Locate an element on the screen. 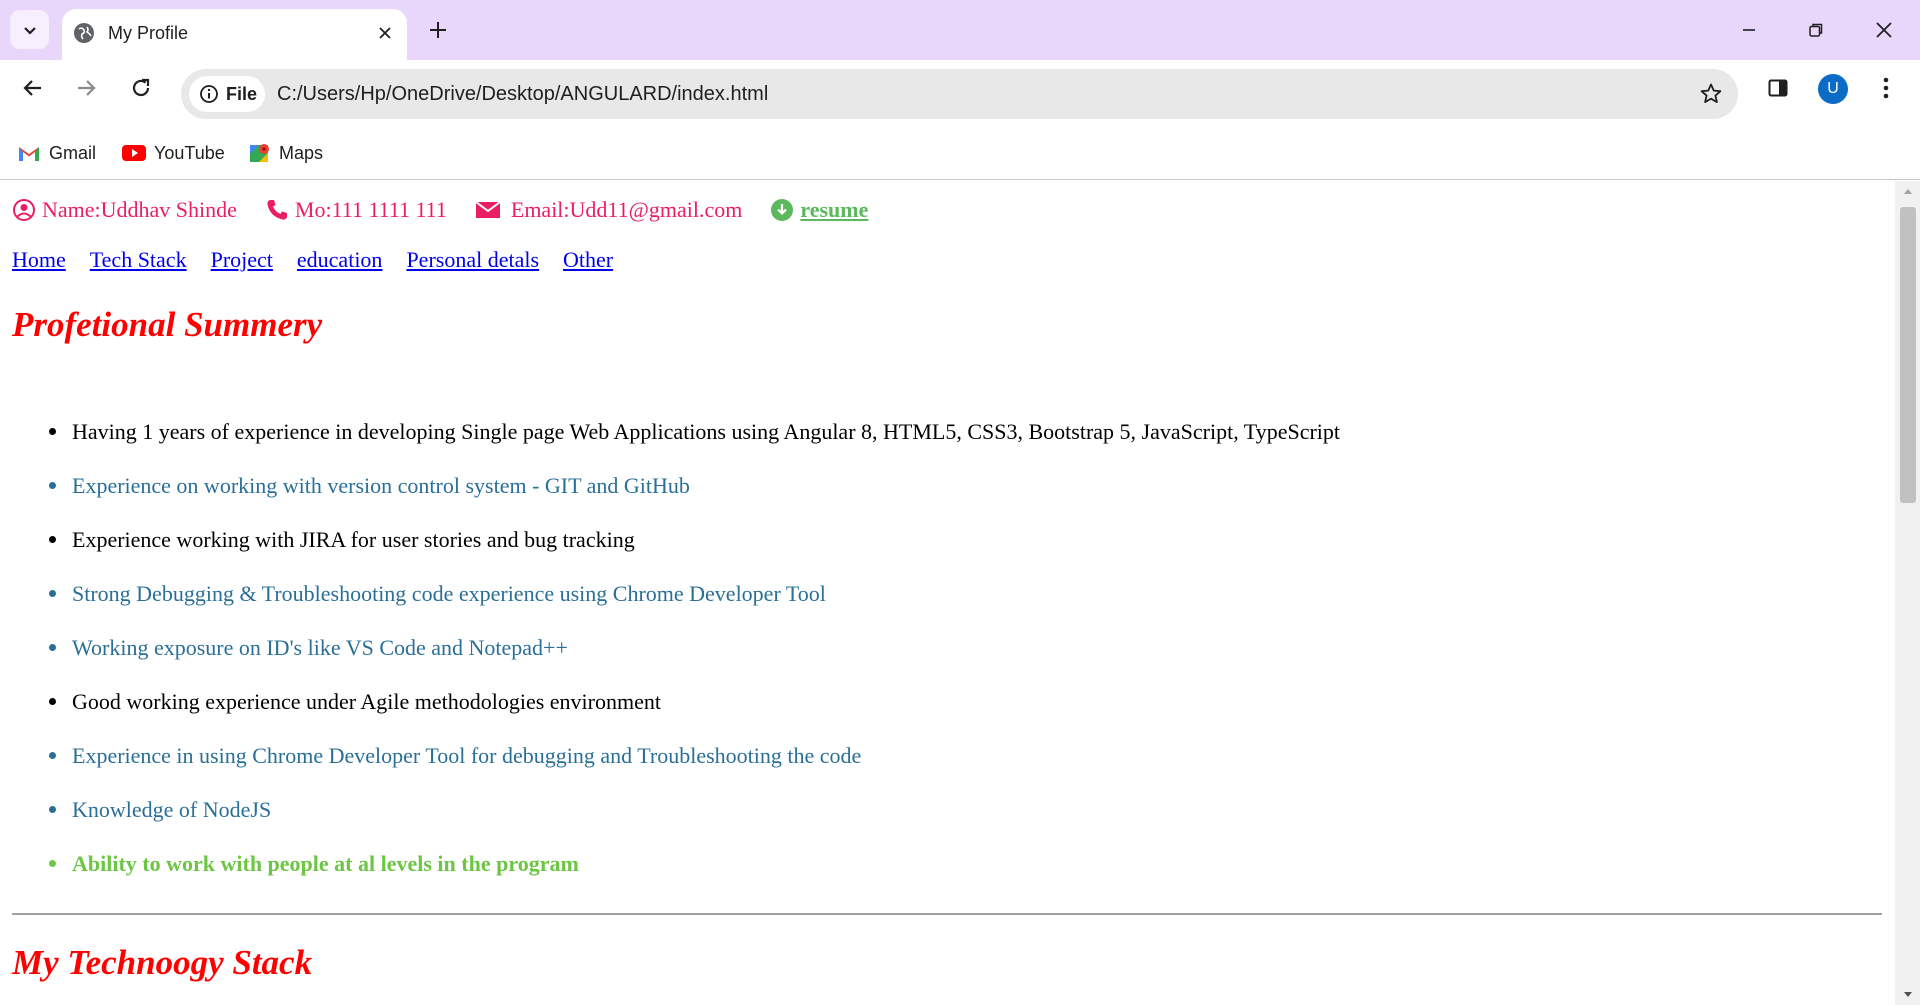  arrow-left-icon is located at coordinates (32, 88).